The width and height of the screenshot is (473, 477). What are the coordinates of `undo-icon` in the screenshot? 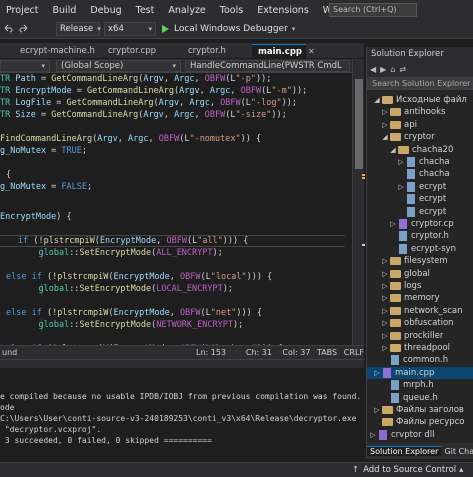 It's located at (8, 29).